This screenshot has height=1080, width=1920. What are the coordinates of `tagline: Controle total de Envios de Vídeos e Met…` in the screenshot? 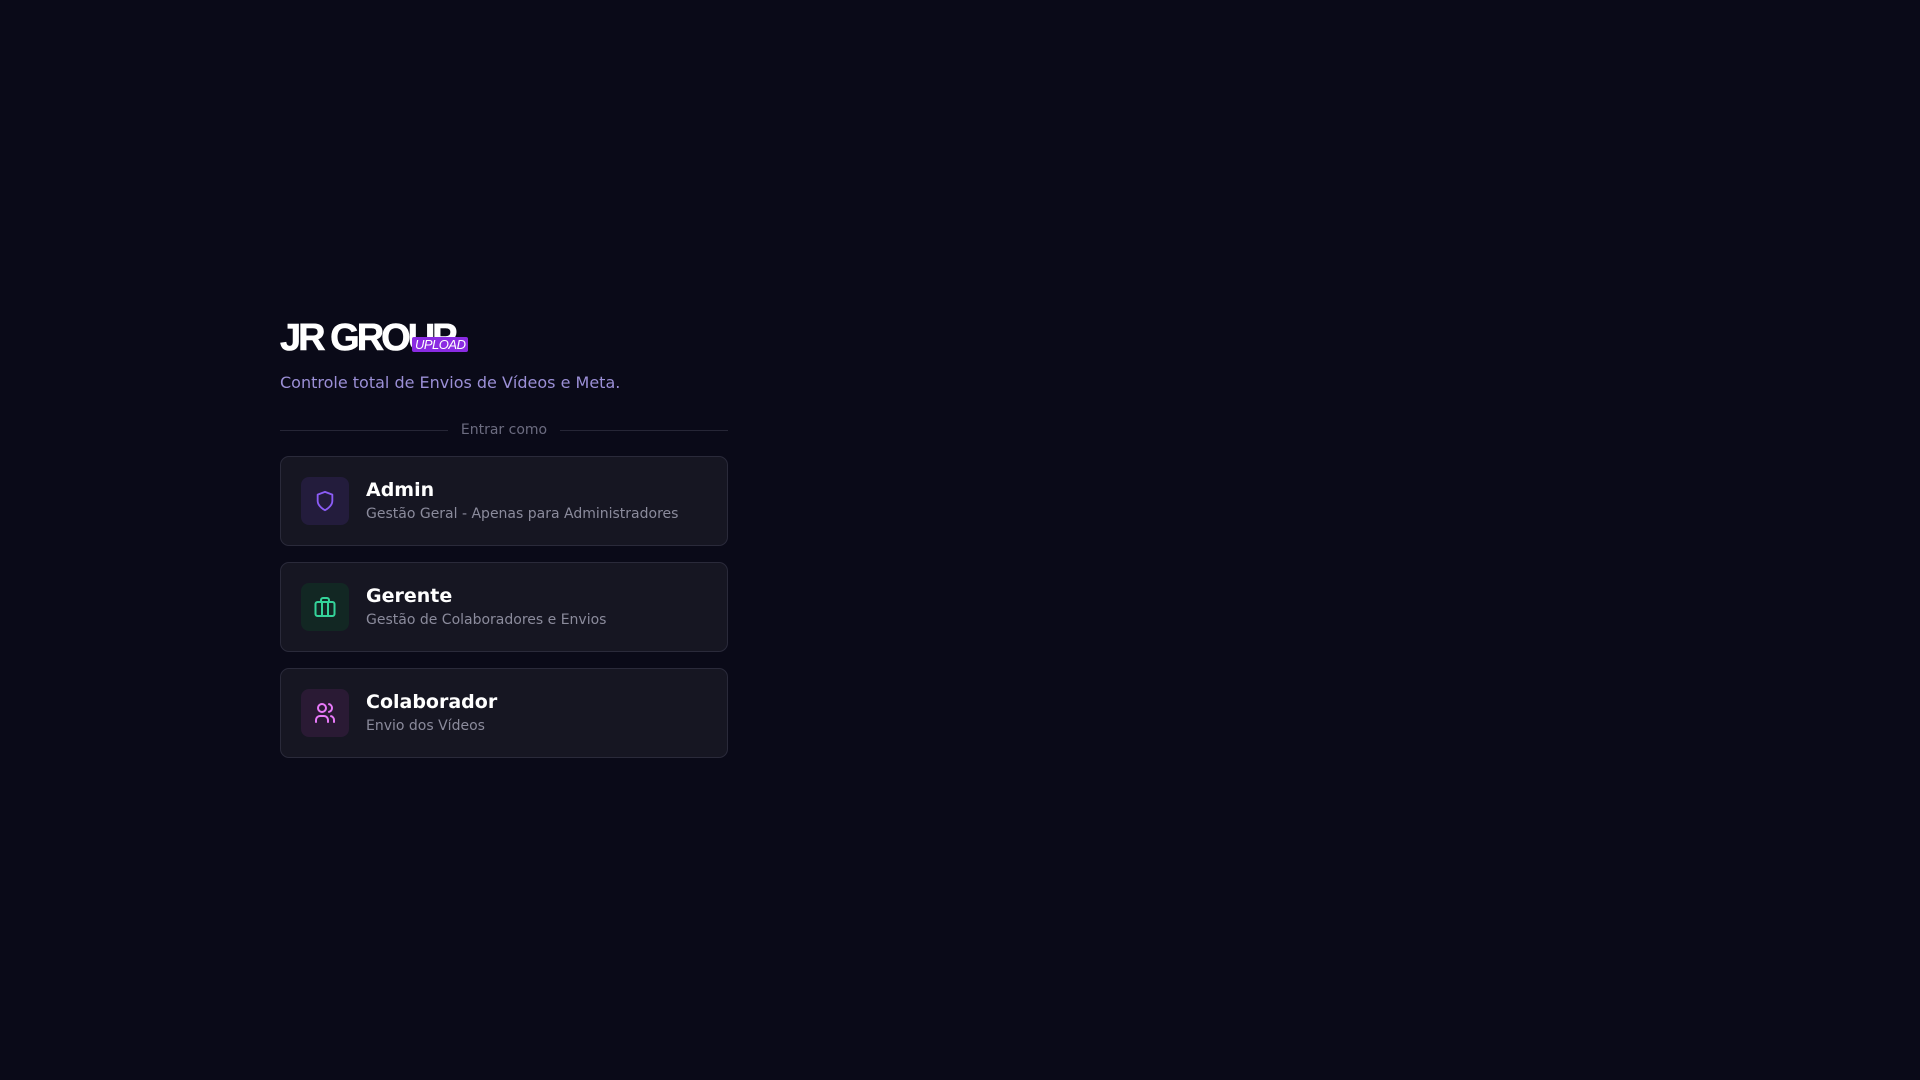 It's located at (450, 382).